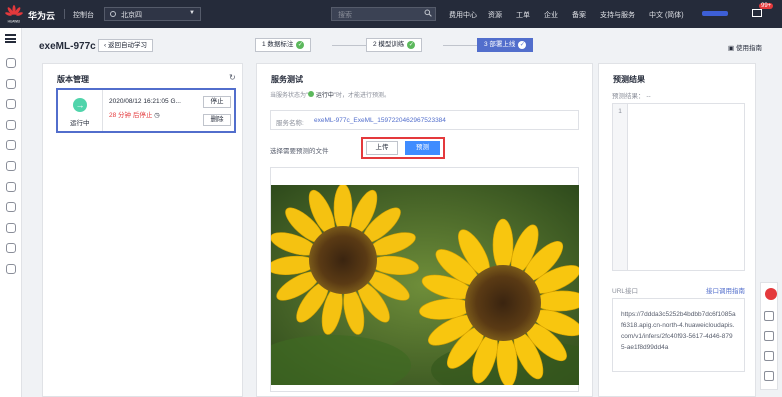  What do you see at coordinates (769, 376) in the screenshot?
I see `back-to-top-icon` at bounding box center [769, 376].